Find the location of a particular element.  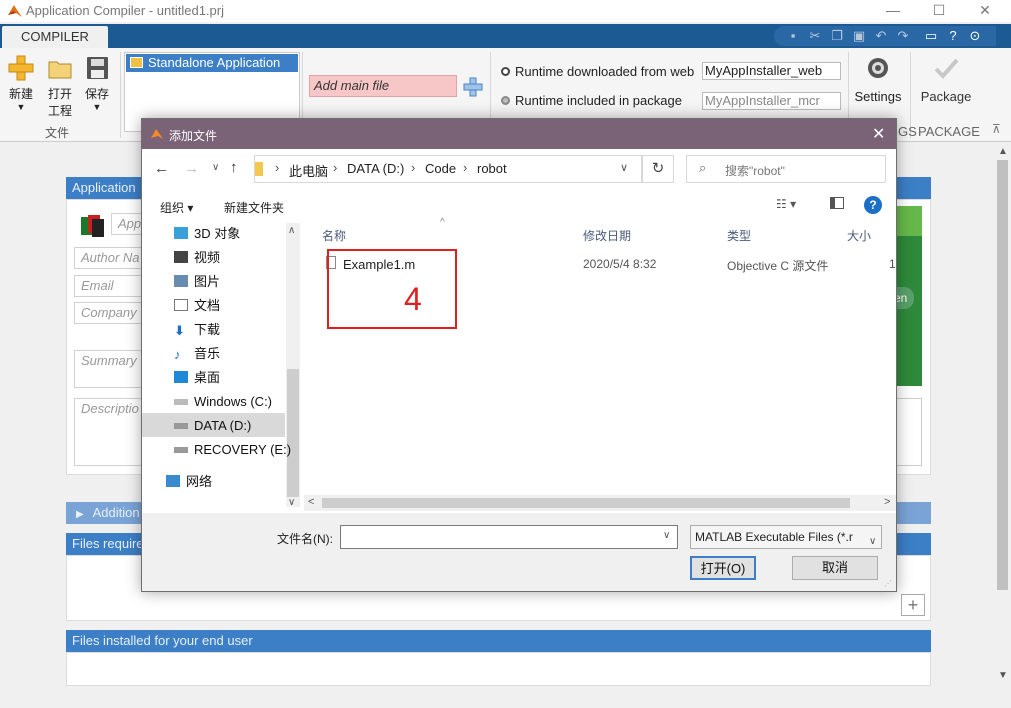

package-button: Package is located at coordinates (946, 79).